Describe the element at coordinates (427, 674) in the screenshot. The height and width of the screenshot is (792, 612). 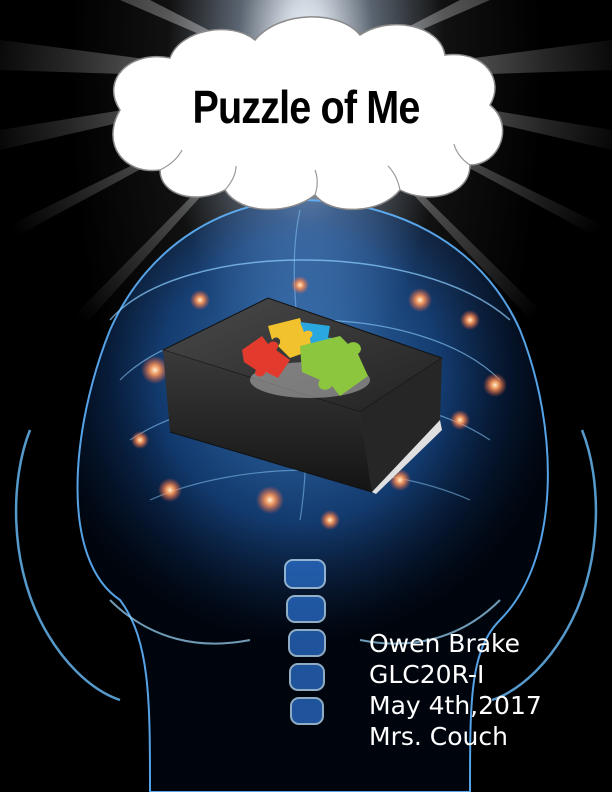
I see `course-code: GLC20R-I` at that location.